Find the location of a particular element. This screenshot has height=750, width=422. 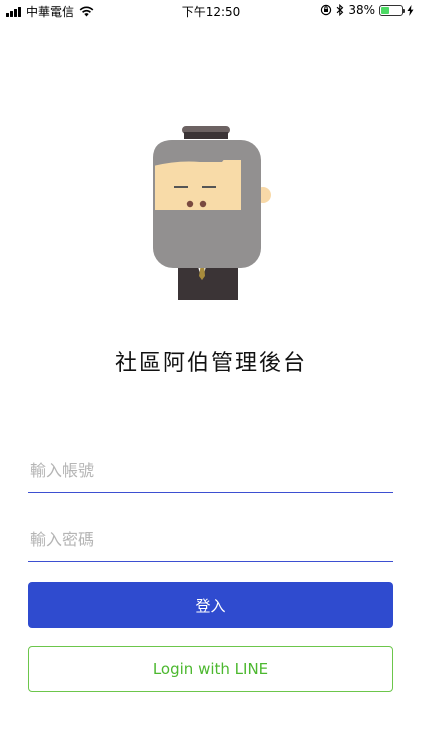

status-bar: 中華電信 下午12:50 38% is located at coordinates (211, 11).